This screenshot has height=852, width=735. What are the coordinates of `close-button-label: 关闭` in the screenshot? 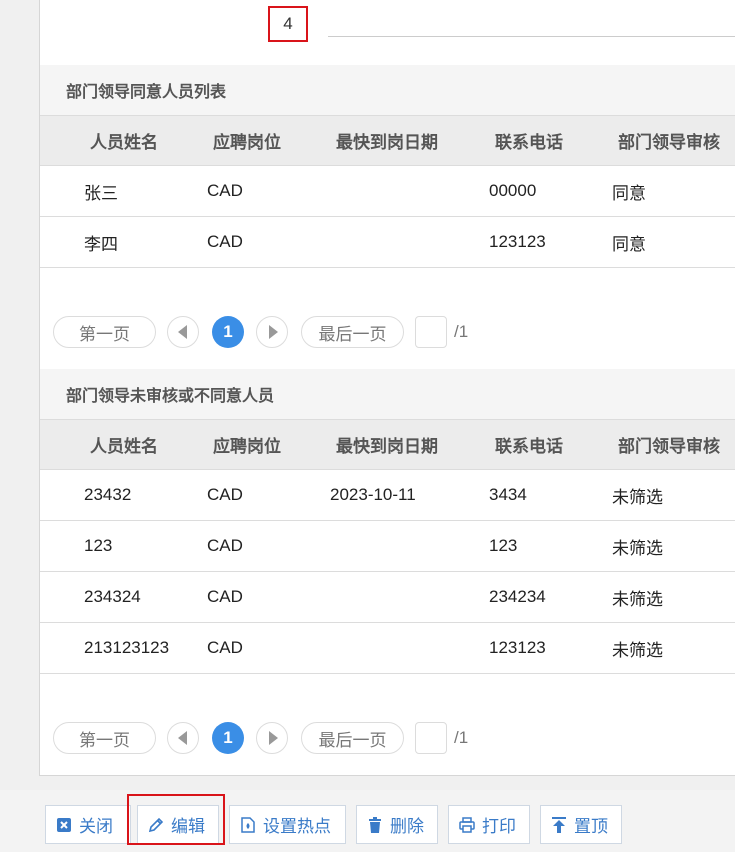 It's located at (96, 826).